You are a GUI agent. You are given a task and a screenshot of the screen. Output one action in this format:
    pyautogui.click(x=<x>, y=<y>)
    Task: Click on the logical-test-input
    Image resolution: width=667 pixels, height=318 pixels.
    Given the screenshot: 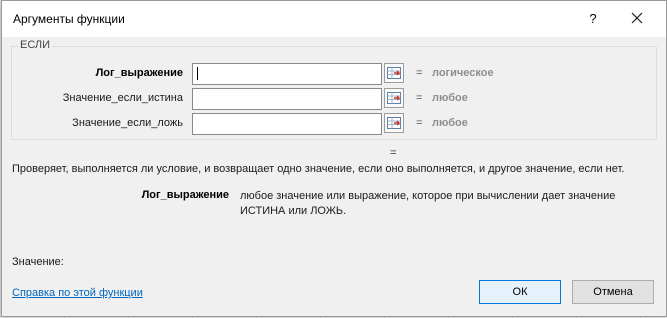 What is the action you would take?
    pyautogui.click(x=287, y=74)
    